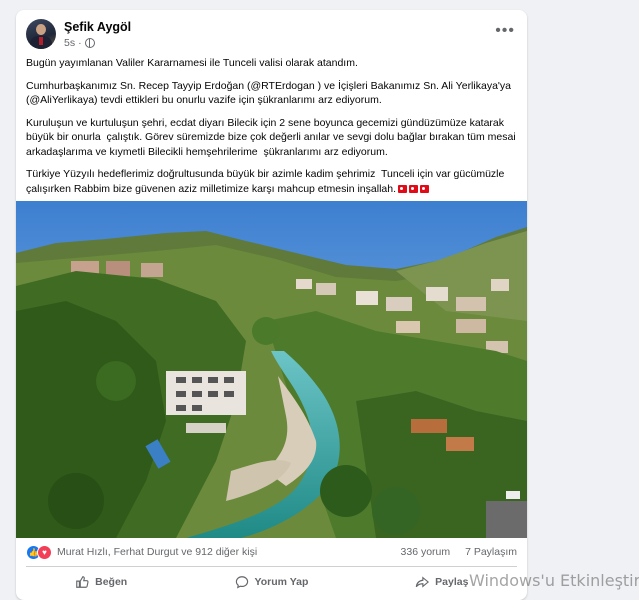 This screenshot has width=639, height=600. What do you see at coordinates (41, 34) in the screenshot?
I see `avatar` at bounding box center [41, 34].